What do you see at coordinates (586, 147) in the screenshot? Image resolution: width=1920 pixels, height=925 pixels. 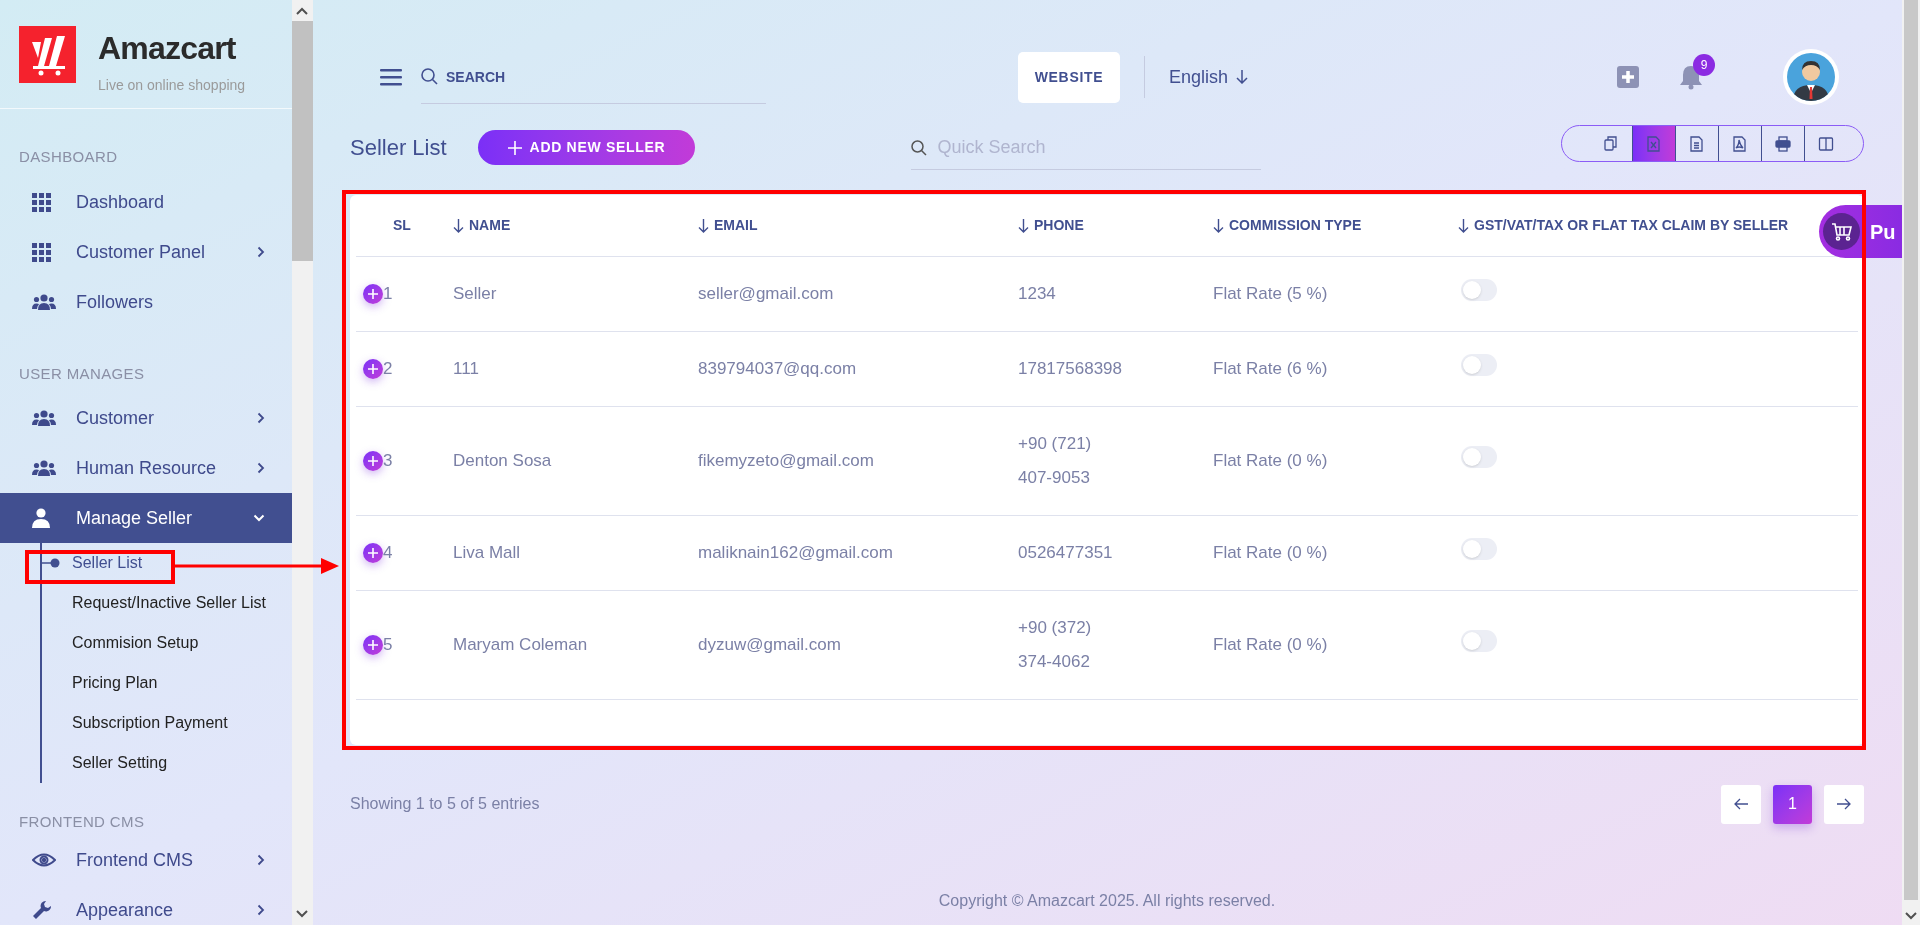 I see `add-new-seller-button: ADD NEW SELLER` at bounding box center [586, 147].